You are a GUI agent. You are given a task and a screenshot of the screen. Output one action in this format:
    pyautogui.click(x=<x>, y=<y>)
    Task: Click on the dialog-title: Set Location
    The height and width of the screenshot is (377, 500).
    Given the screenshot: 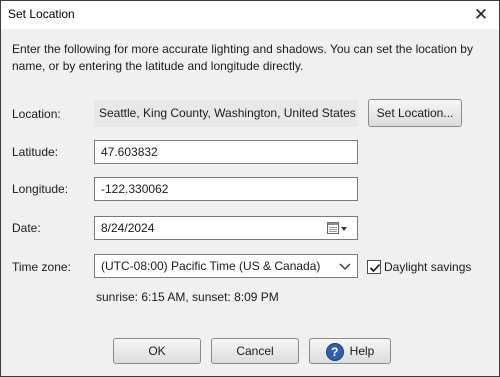 What is the action you would take?
    pyautogui.click(x=41, y=14)
    